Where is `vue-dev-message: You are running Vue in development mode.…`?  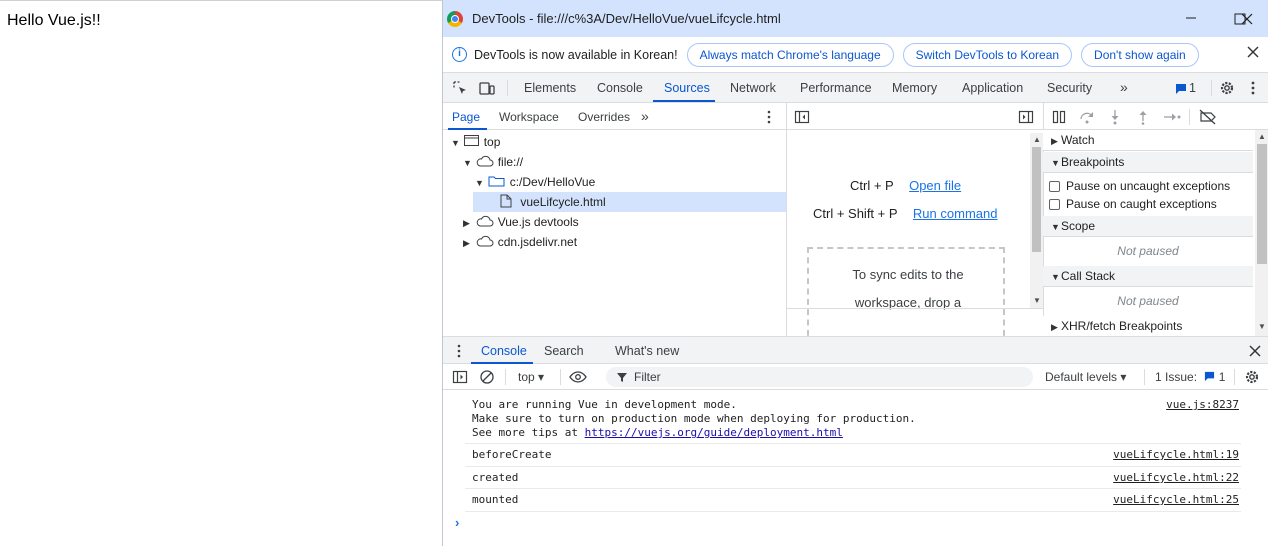
vue-dev-message: You are running Vue in development mode.… is located at coordinates (694, 419).